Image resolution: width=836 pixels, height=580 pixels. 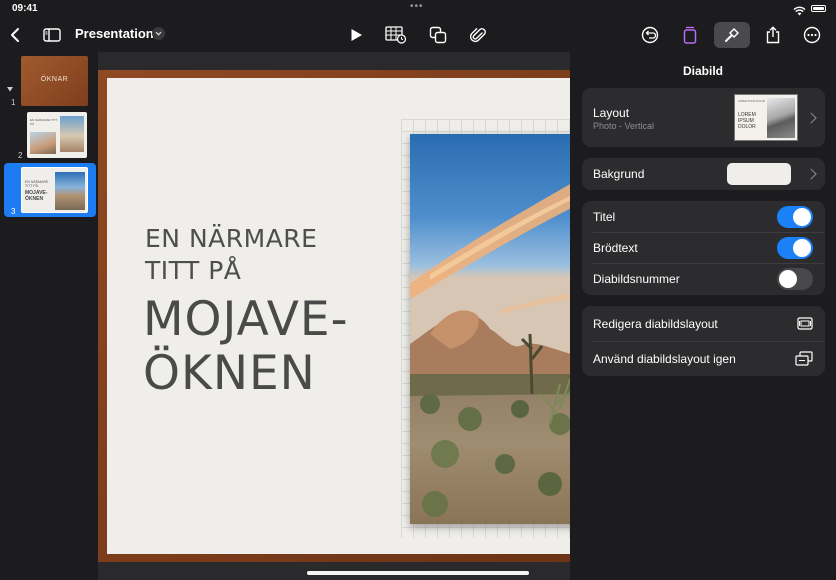 I want to click on slide-number: 1, so click(x=13, y=102).